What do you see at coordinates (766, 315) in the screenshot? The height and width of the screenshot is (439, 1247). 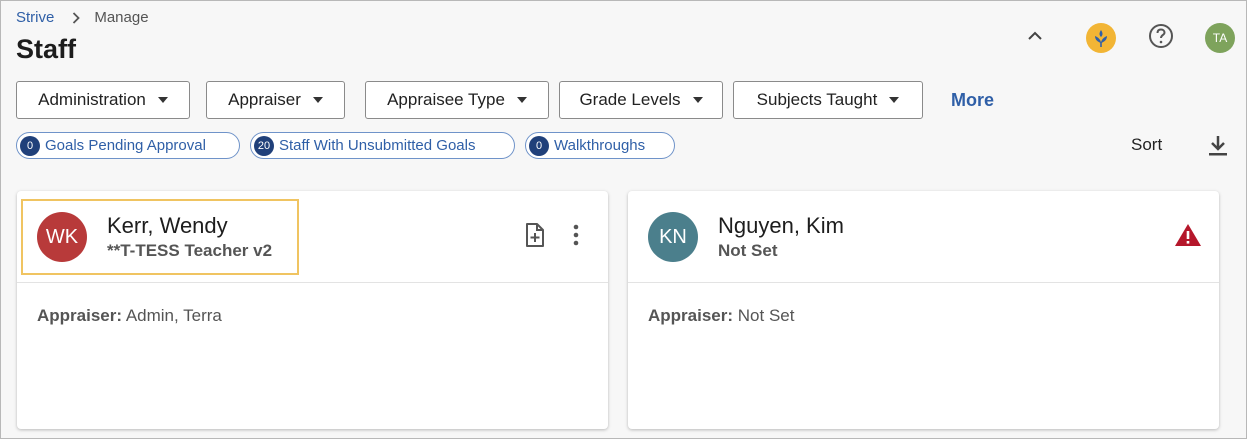 I see `appraiser-value: Not Set` at bounding box center [766, 315].